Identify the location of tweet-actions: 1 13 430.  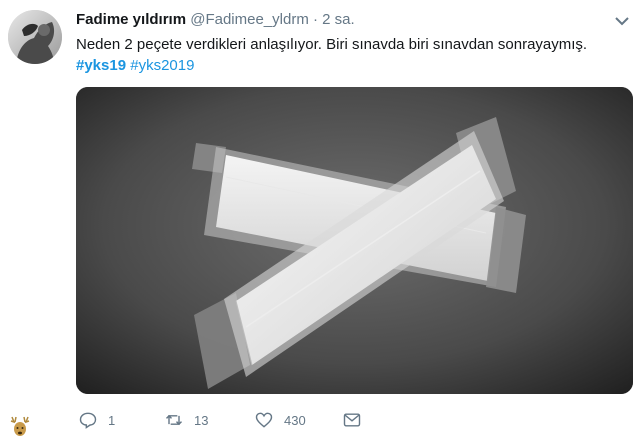
(354, 420).